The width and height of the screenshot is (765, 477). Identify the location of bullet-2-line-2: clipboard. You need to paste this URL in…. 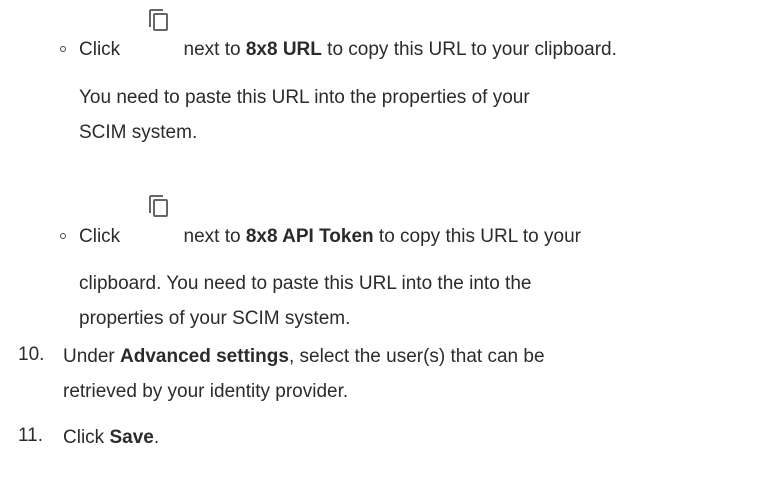
(305, 283).